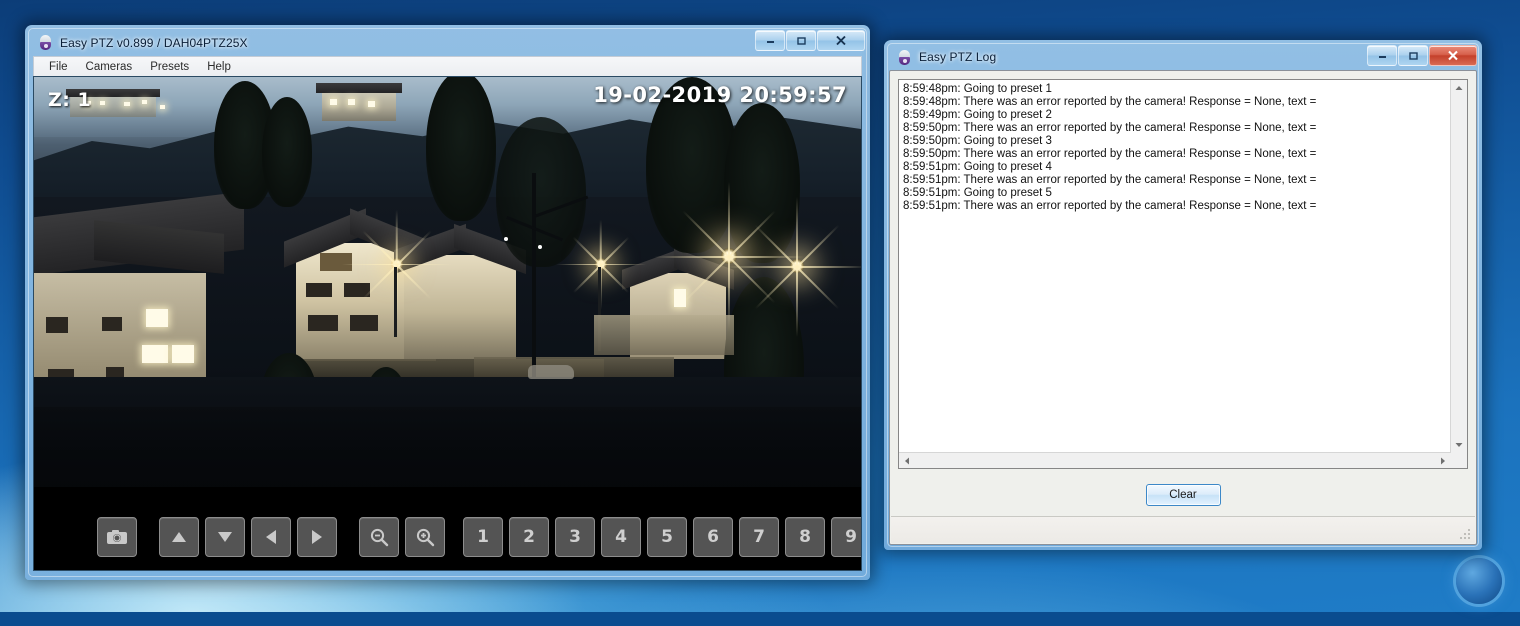 The width and height of the screenshot is (1520, 626). I want to click on scroll-up-icon, so click(1459, 88).